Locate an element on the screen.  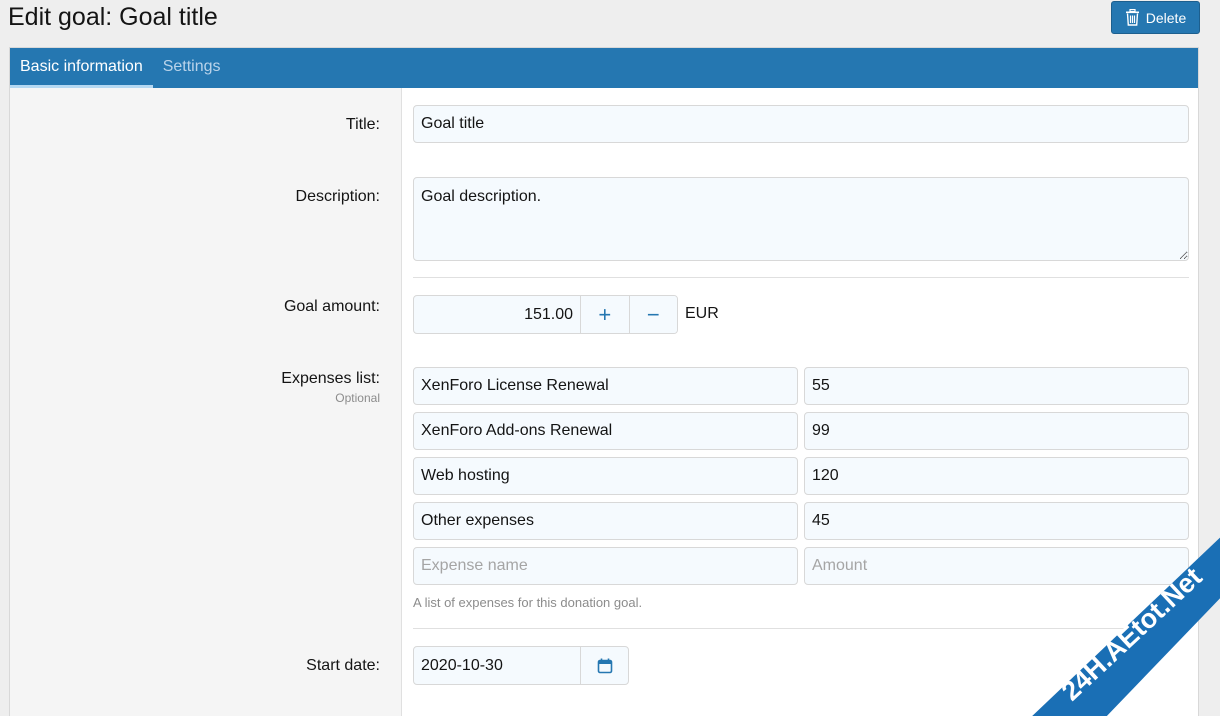
description-label: Description: is located at coordinates (337, 196).